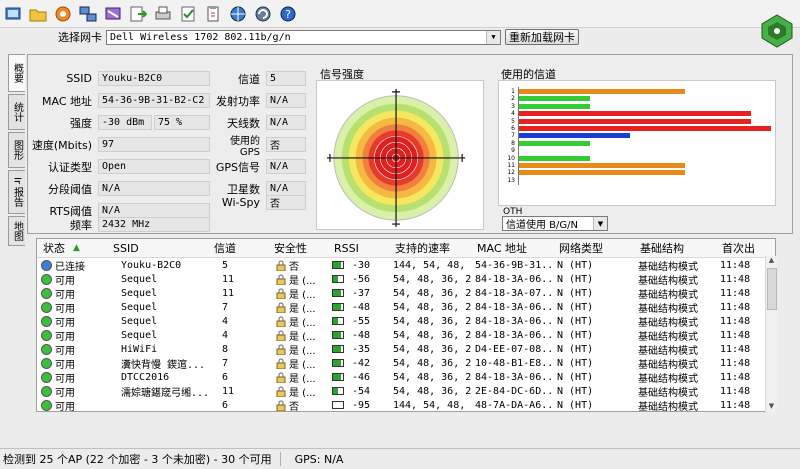 The image size is (800, 469). I want to click on tab-stats: 统计, so click(16, 112).